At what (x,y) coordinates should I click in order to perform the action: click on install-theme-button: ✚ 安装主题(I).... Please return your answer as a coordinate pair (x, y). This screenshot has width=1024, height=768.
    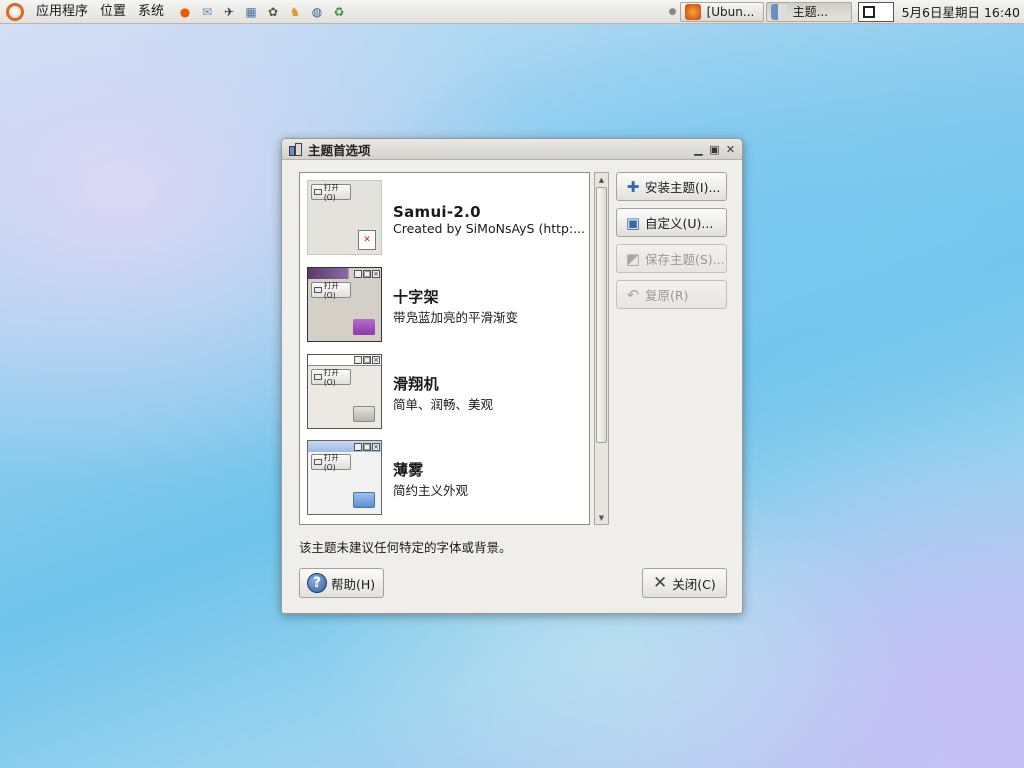
    Looking at the image, I should click on (671, 186).